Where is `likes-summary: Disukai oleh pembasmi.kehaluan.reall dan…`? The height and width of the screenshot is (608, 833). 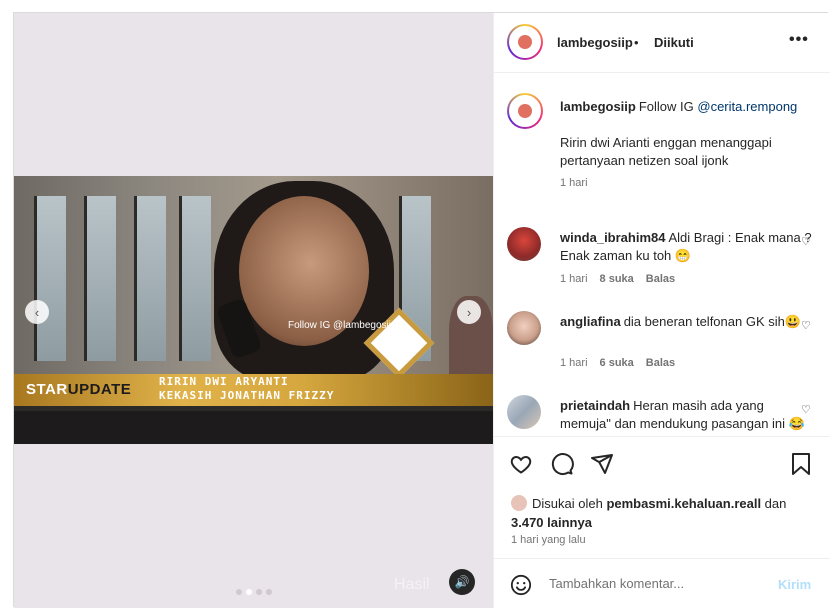 likes-summary: Disukai oleh pembasmi.kehaluan.reall dan… is located at coordinates (649, 512).